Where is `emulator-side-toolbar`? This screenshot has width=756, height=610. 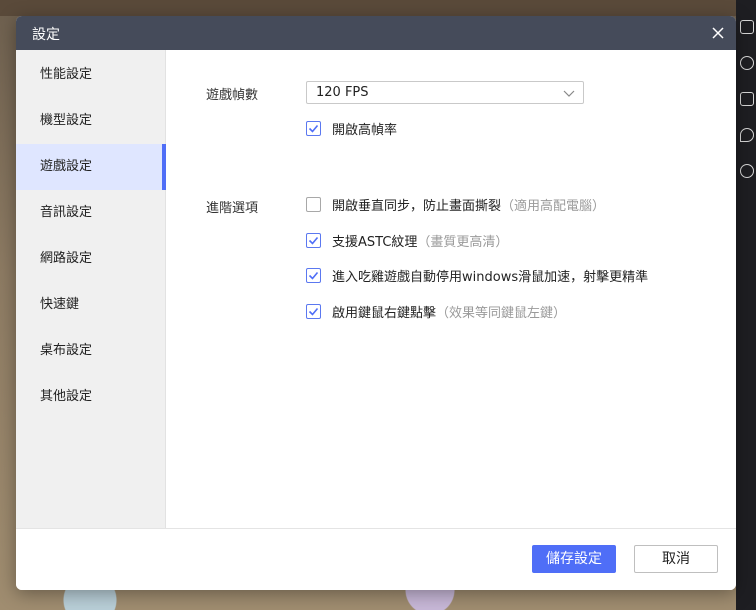 emulator-side-toolbar is located at coordinates (746, 305).